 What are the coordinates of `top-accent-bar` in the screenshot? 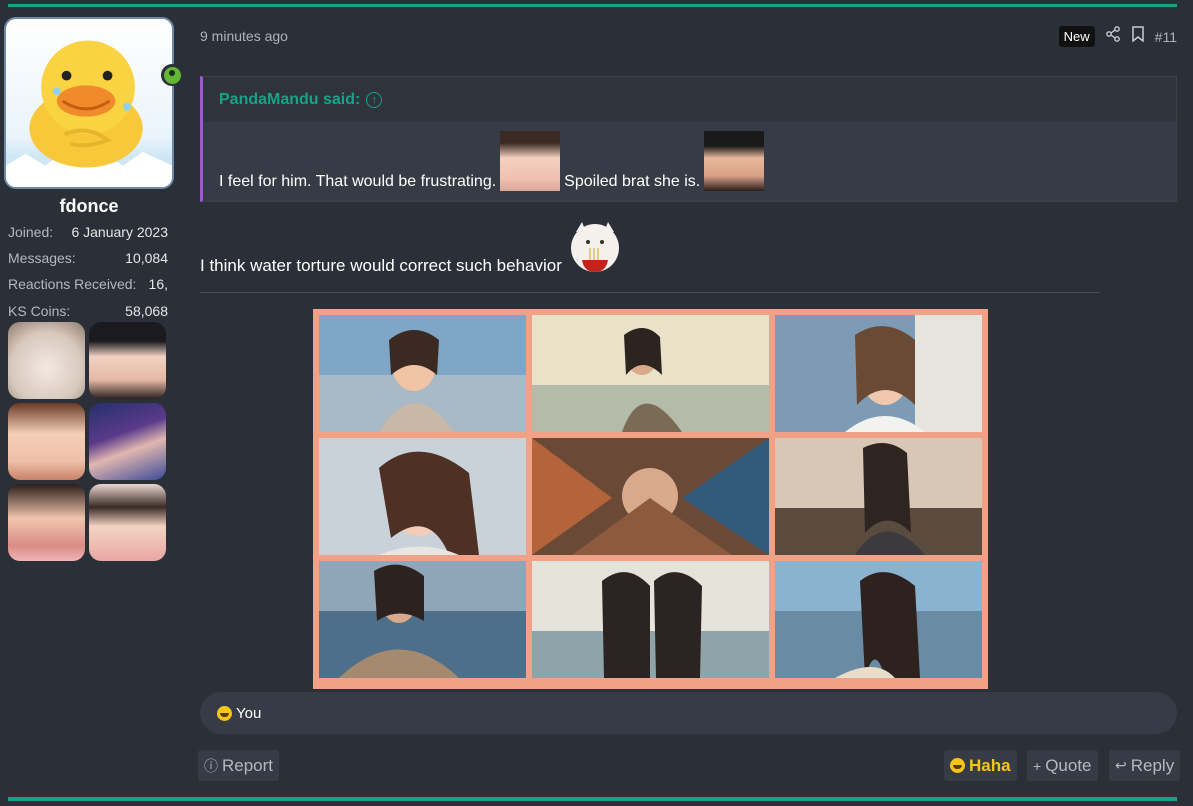 It's located at (592, 5).